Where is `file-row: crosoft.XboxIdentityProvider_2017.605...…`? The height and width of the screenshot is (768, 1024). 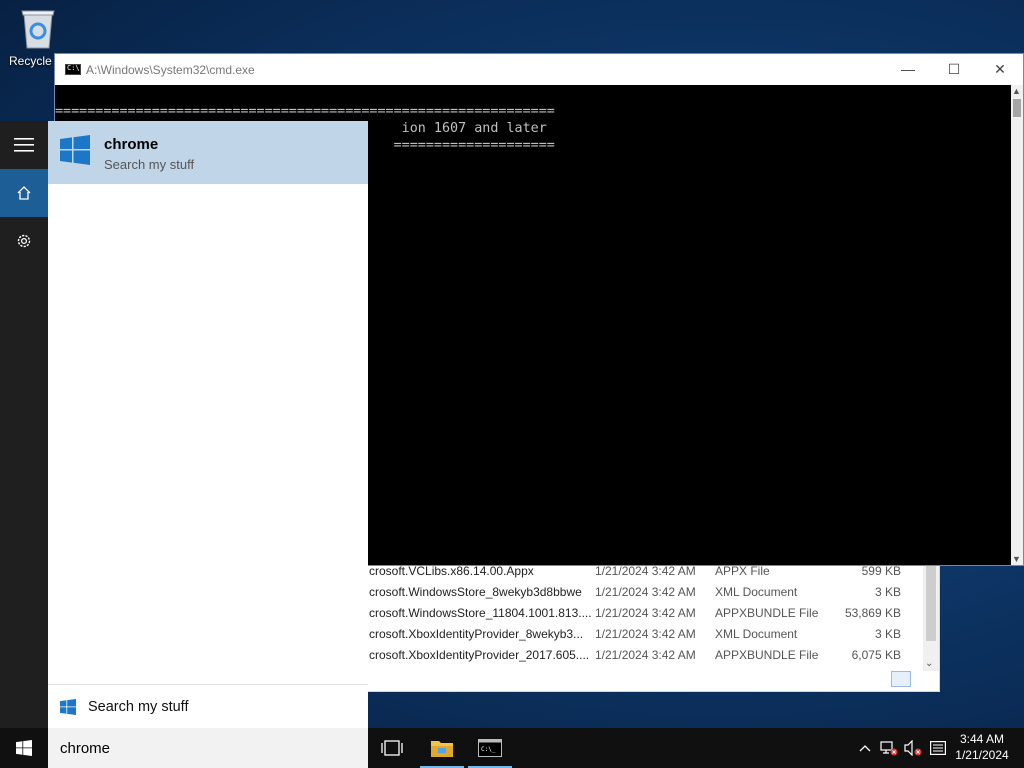 file-row: crosoft.XboxIdentityProvider_2017.605...… is located at coordinates (612, 655).